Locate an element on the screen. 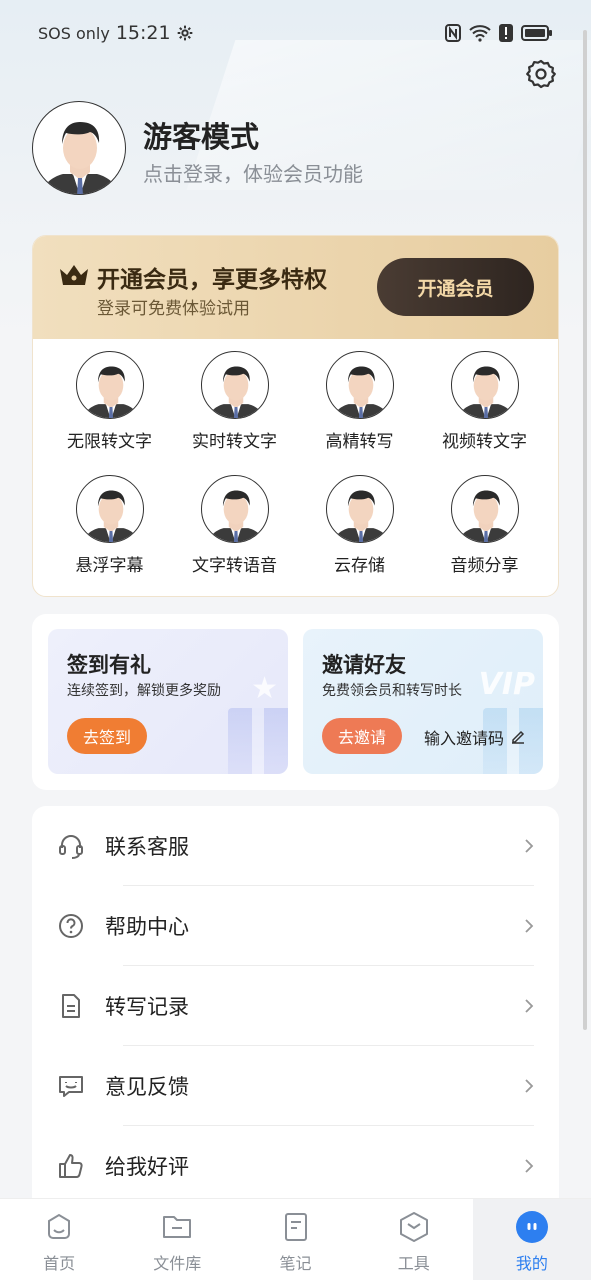  vip-title: 开通会员，享更多特权 is located at coordinates (212, 280).